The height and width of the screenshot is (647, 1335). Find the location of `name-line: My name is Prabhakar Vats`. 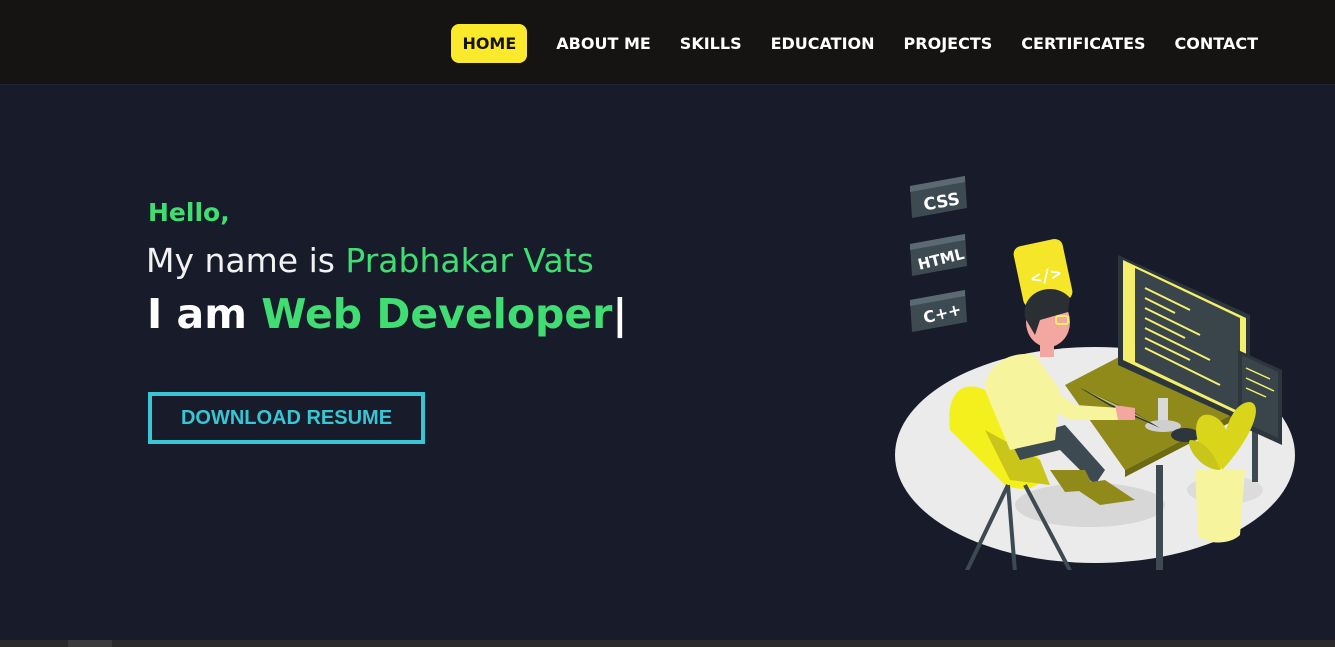

name-line: My name is Prabhakar Vats is located at coordinates (370, 260).